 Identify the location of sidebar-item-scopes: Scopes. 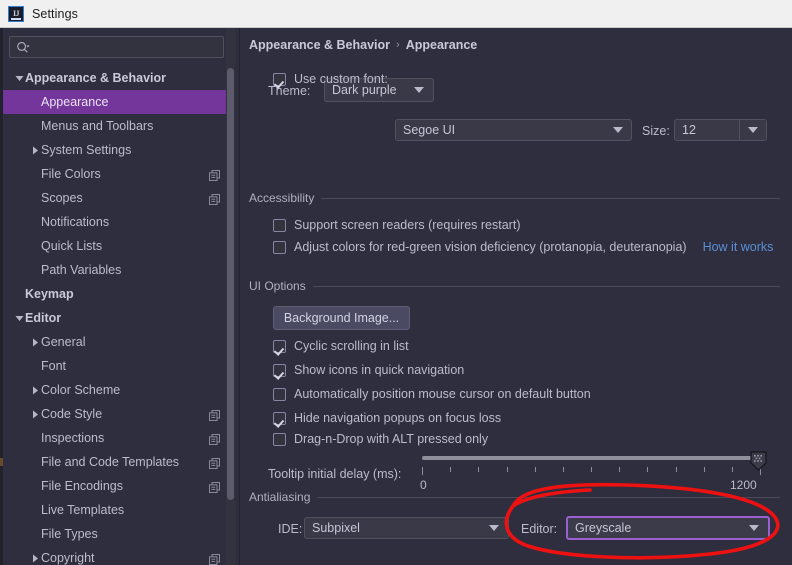
(119, 198).